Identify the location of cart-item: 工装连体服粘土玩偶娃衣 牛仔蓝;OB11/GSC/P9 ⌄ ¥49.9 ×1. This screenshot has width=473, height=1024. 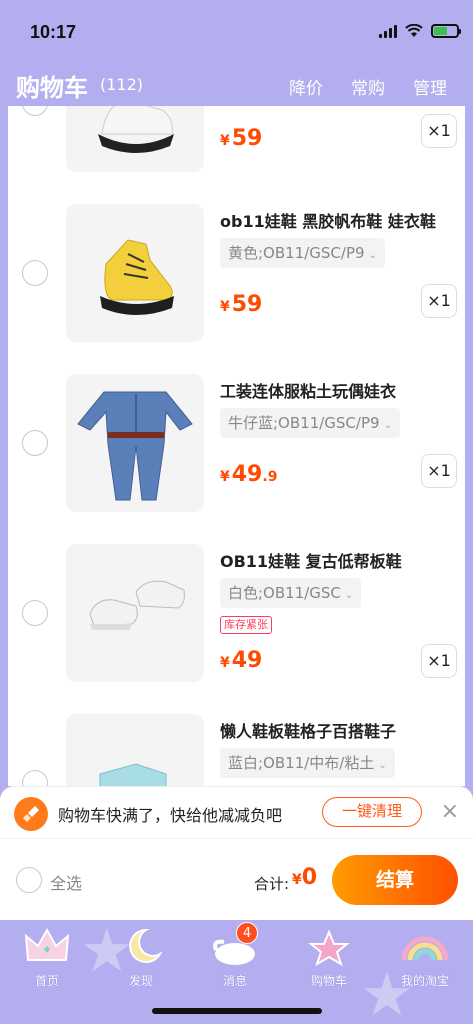
(236, 443).